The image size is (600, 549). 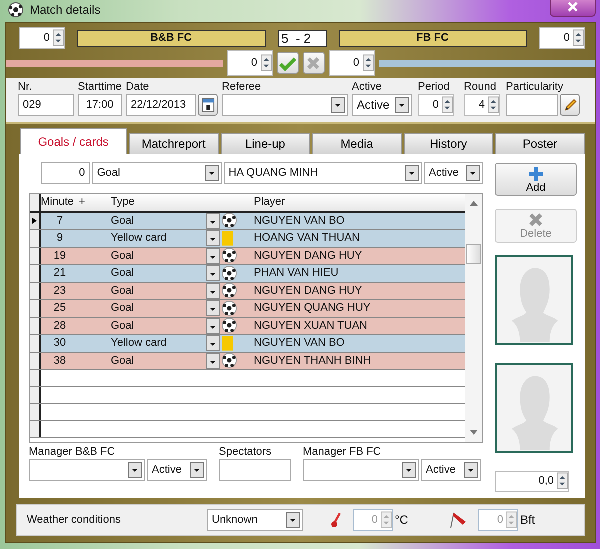 I want to click on rating-spin-field: 0,0, so click(x=532, y=481).